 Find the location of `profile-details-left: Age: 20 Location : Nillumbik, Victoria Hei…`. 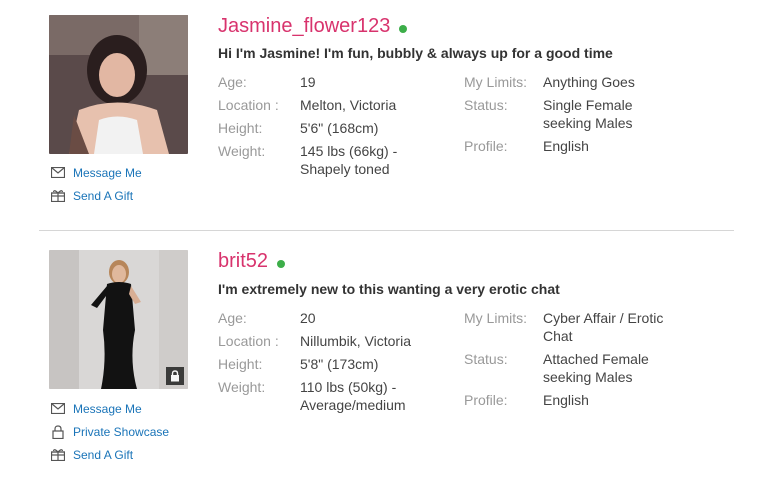

profile-details-left: Age: 20 Location : Nillumbik, Victoria Hei… is located at coordinates (328, 363).